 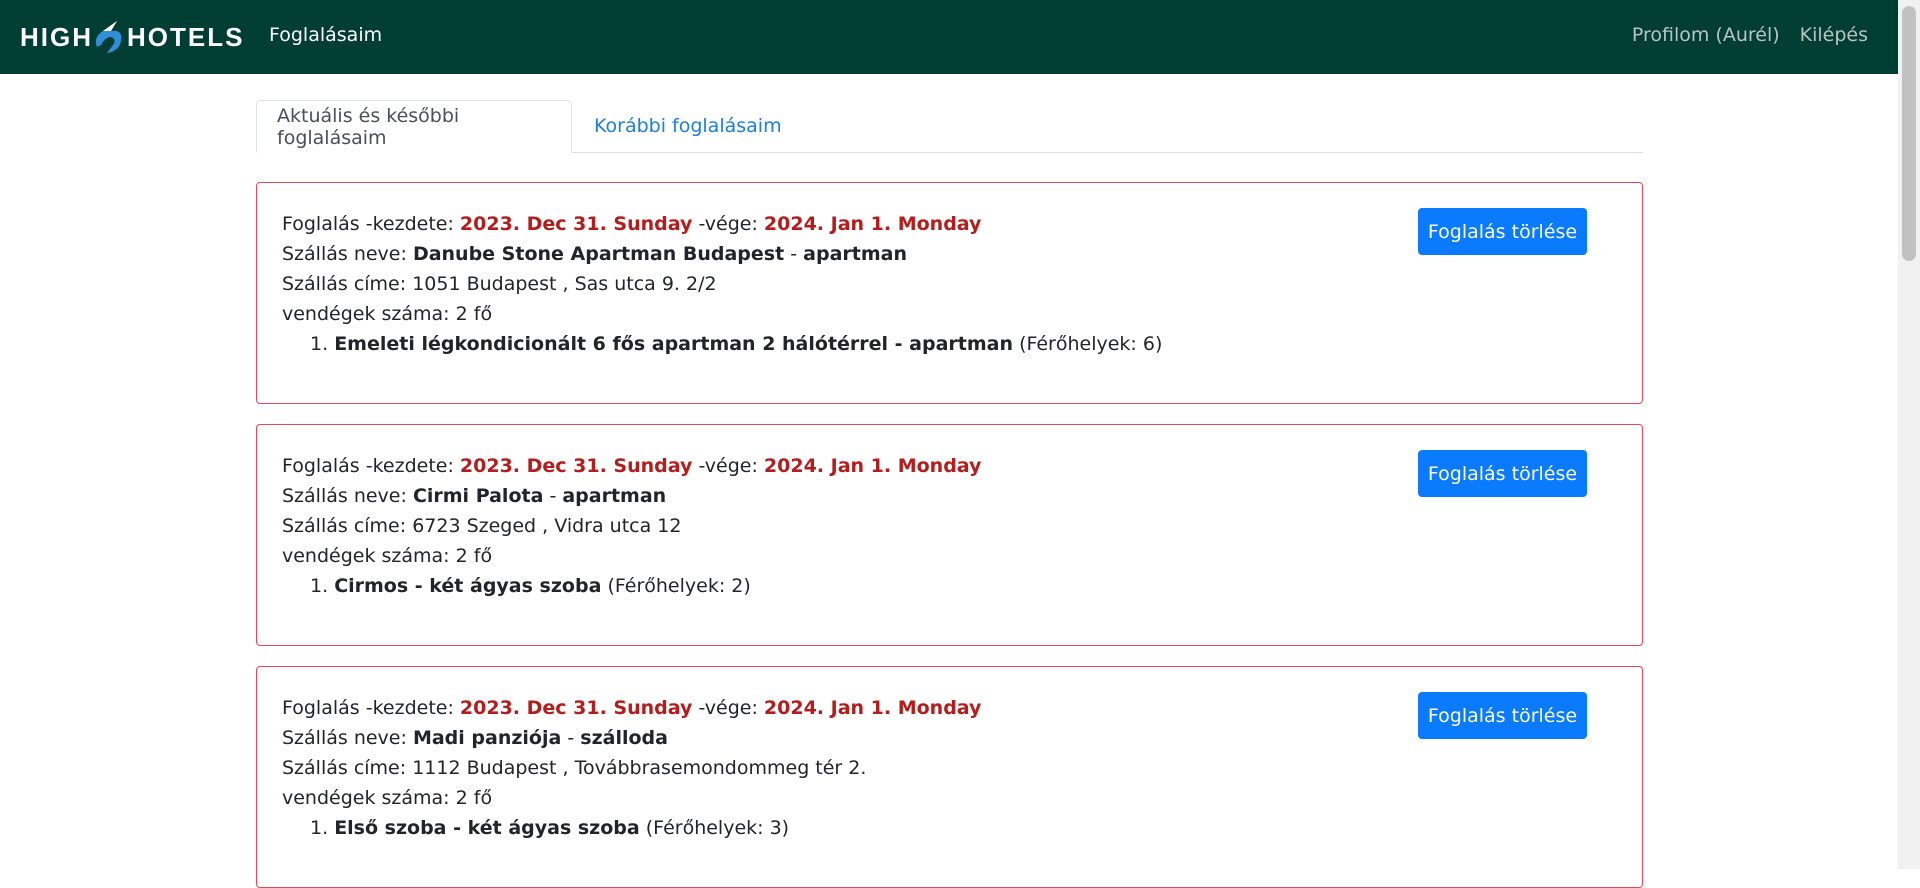 I want to click on room-capacity: 6), so click(x=1152, y=344).